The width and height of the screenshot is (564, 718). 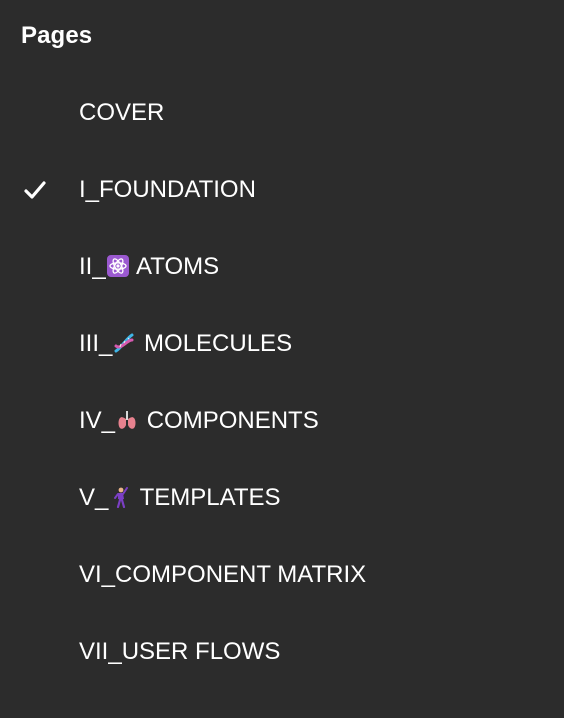 What do you see at coordinates (186, 343) in the screenshot?
I see `page-label: III_ MOLECULES` at bounding box center [186, 343].